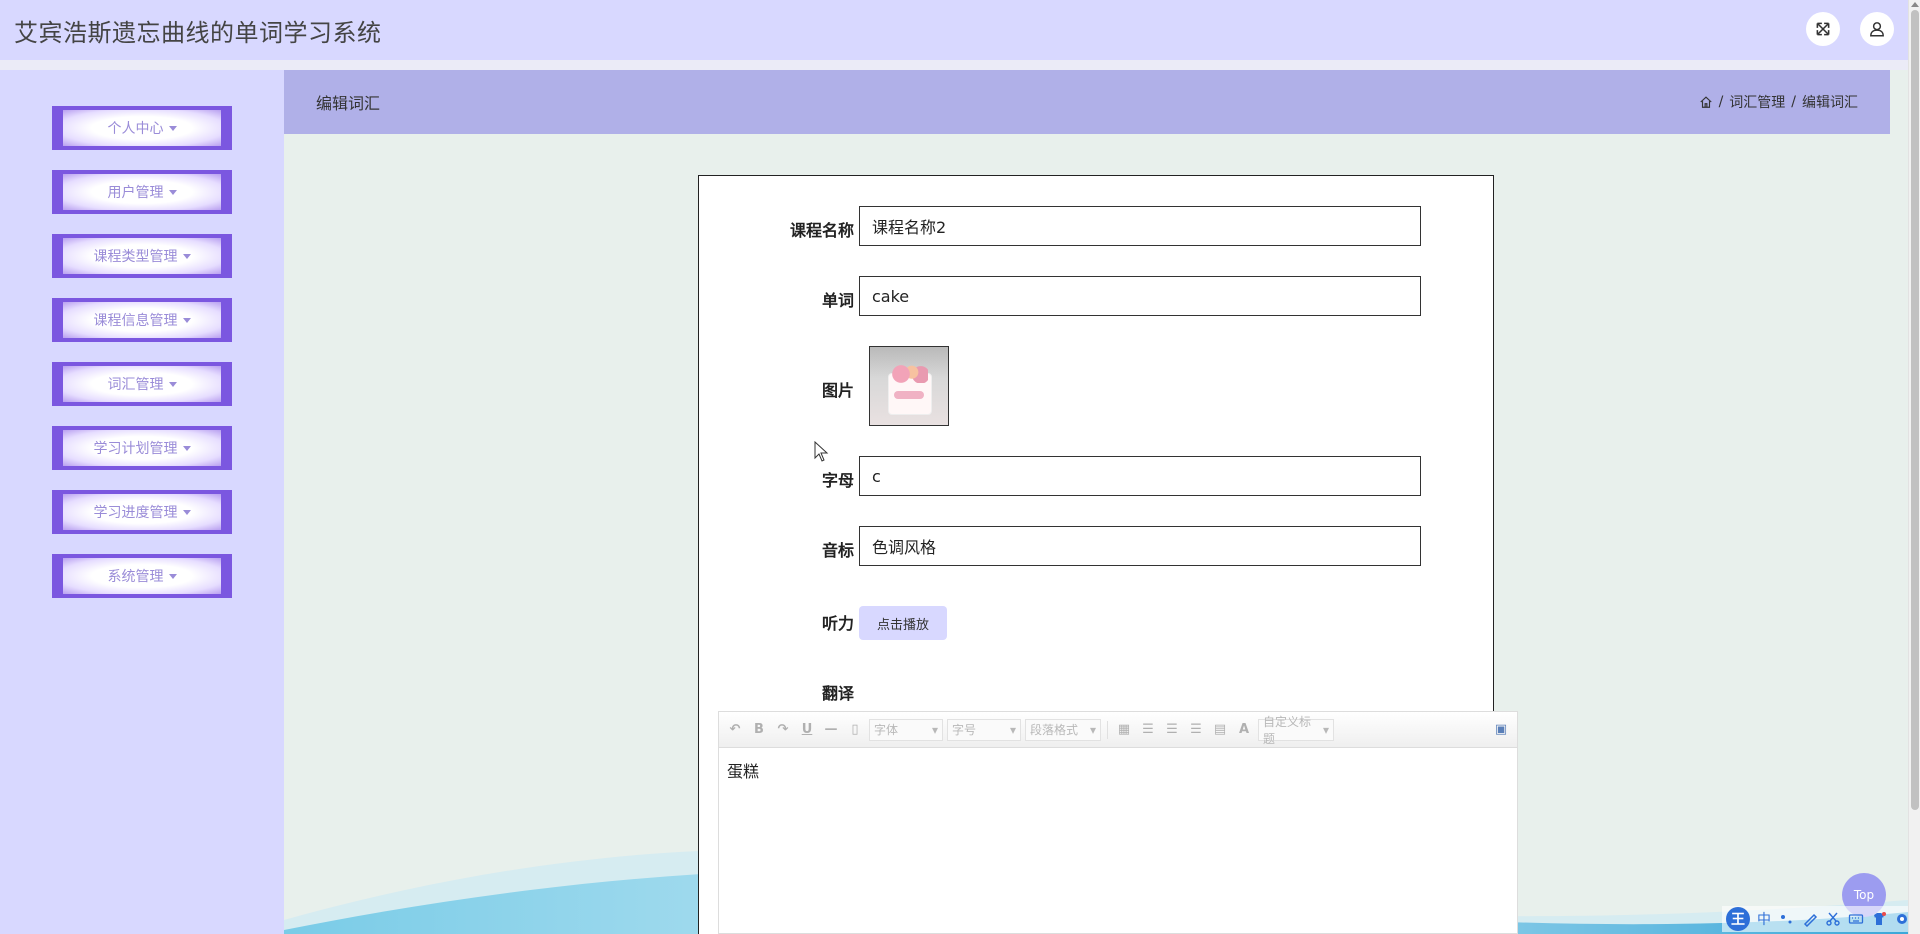  Describe the element at coordinates (1501, 730) in the screenshot. I see `fullscreen-editor-icon: ▣` at that location.